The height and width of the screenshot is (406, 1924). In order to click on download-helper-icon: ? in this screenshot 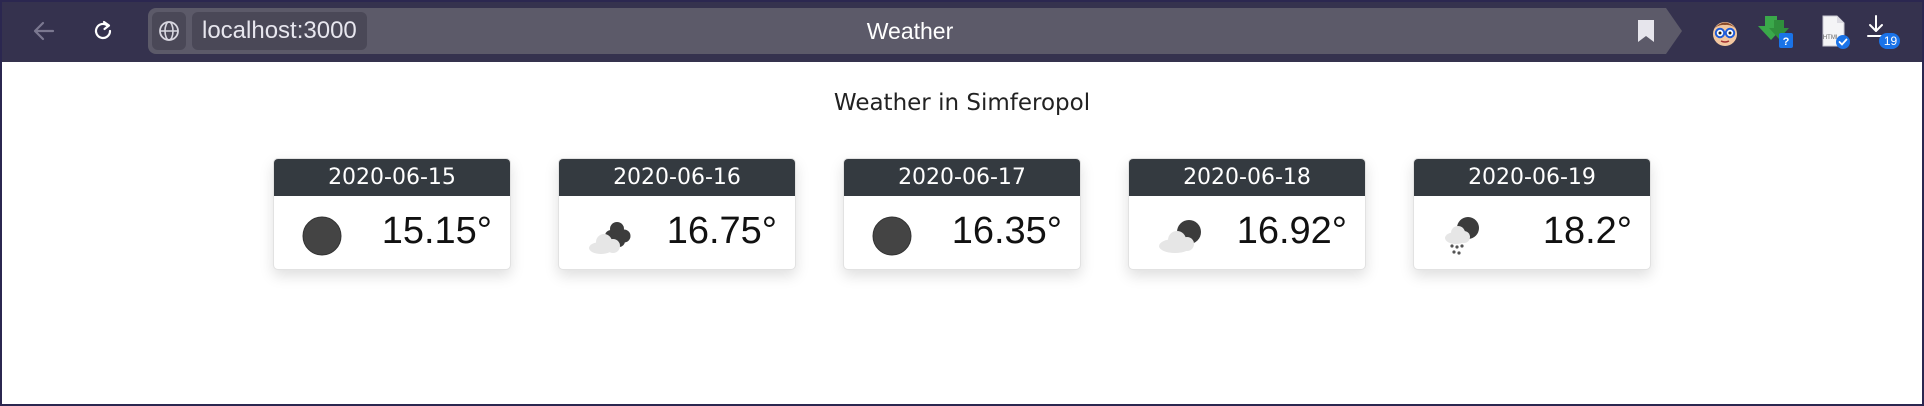, I will do `click(1775, 32)`.